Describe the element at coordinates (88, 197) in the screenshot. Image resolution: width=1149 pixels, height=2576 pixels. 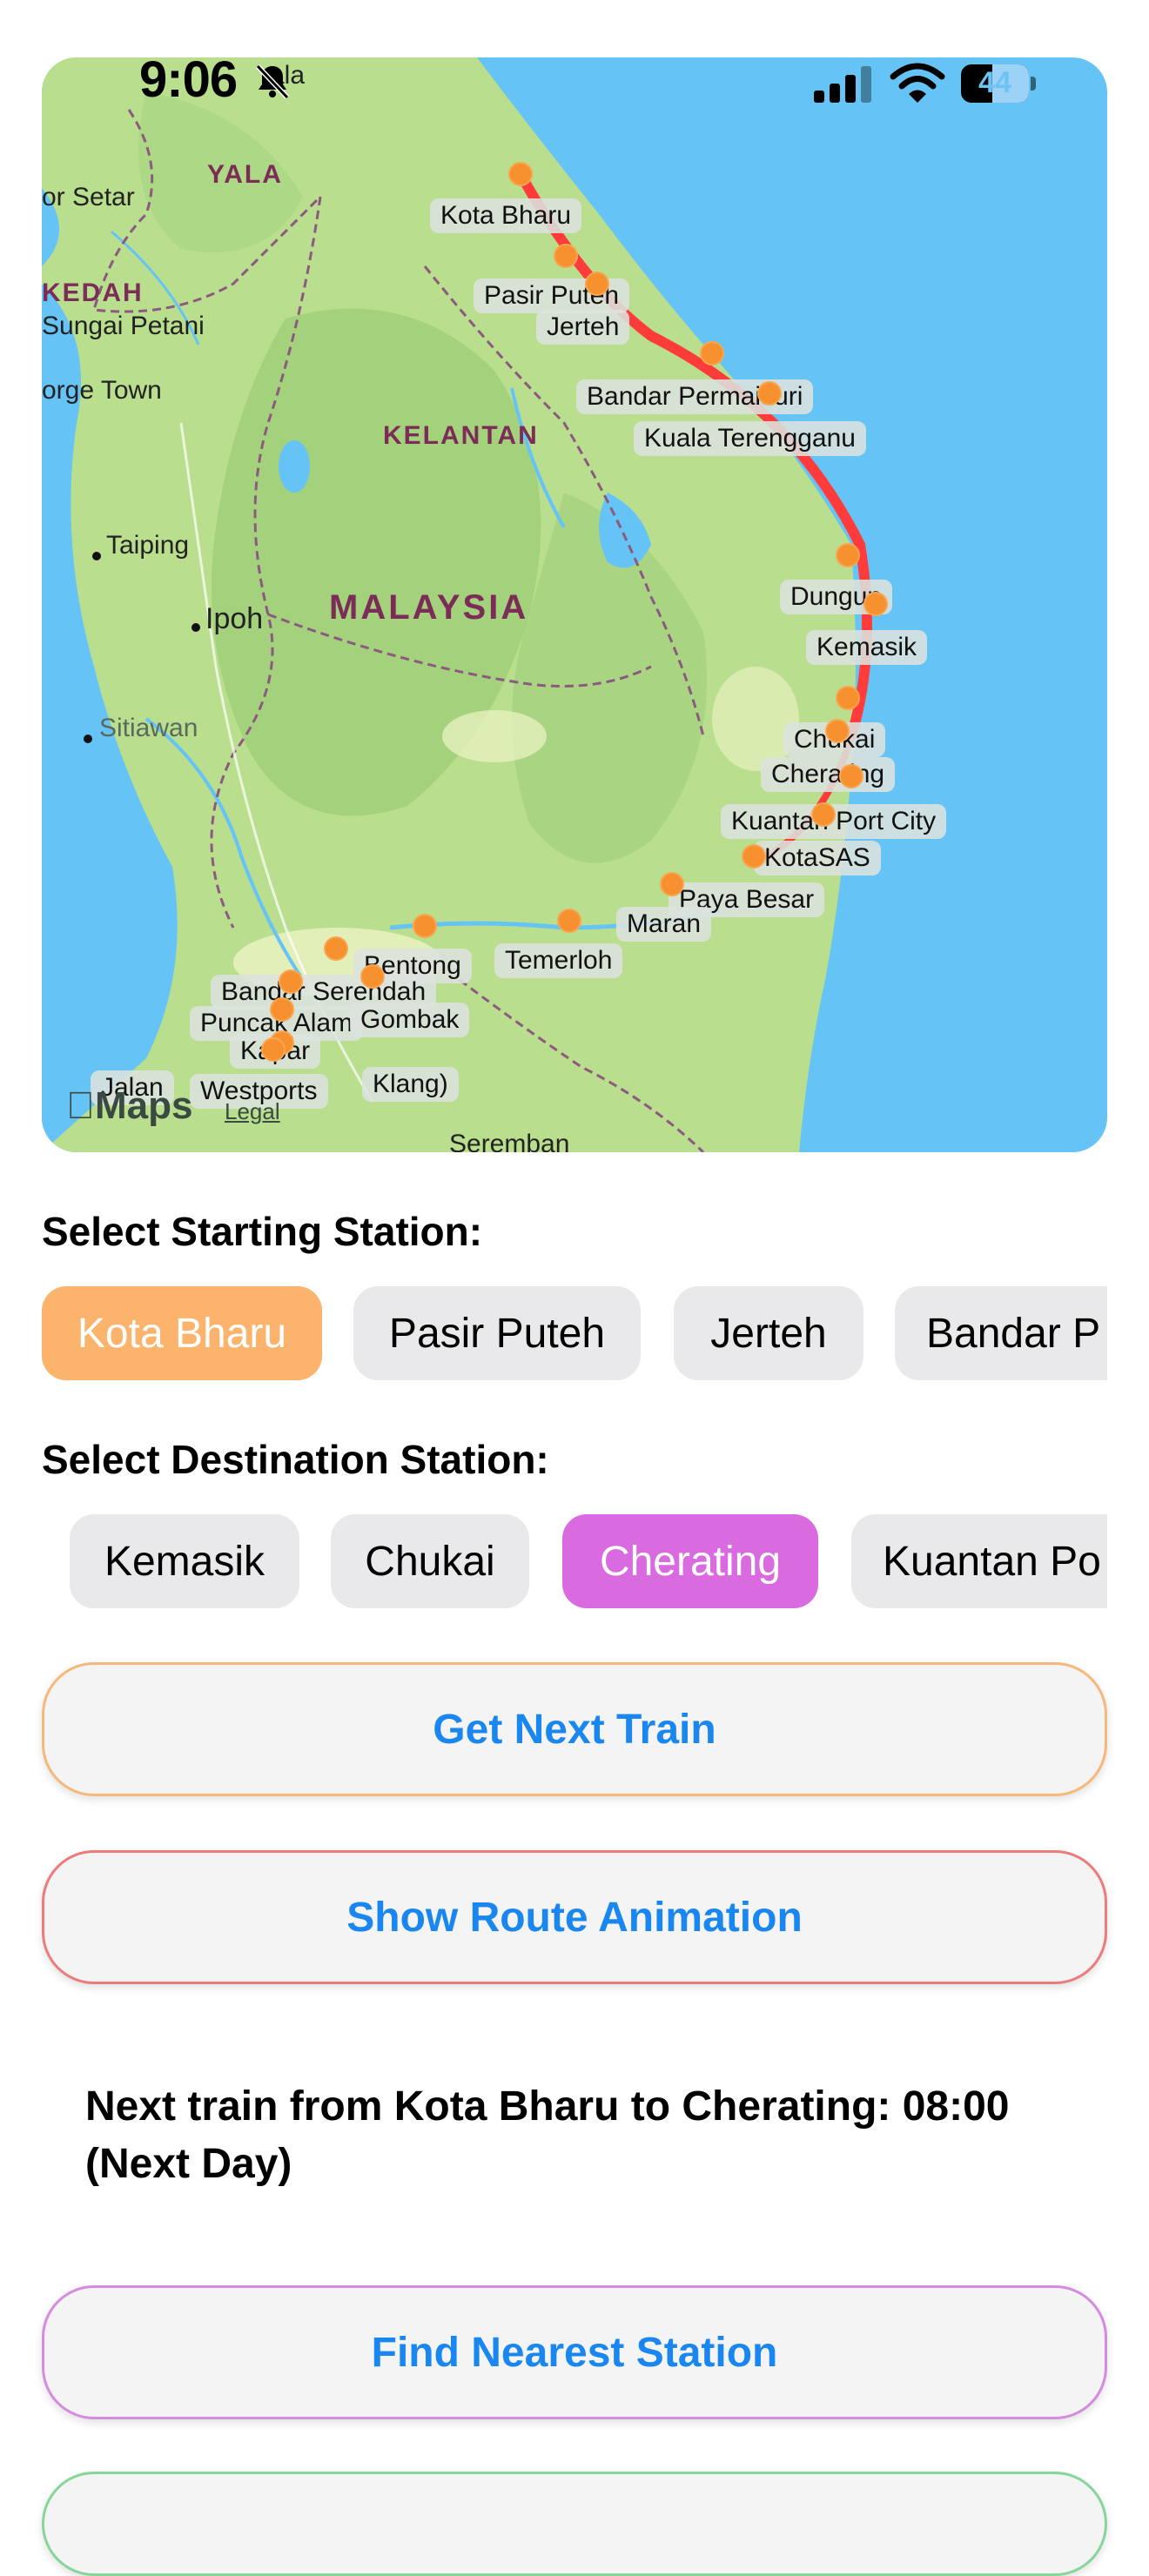
I see `map-place-label: or Setar` at that location.